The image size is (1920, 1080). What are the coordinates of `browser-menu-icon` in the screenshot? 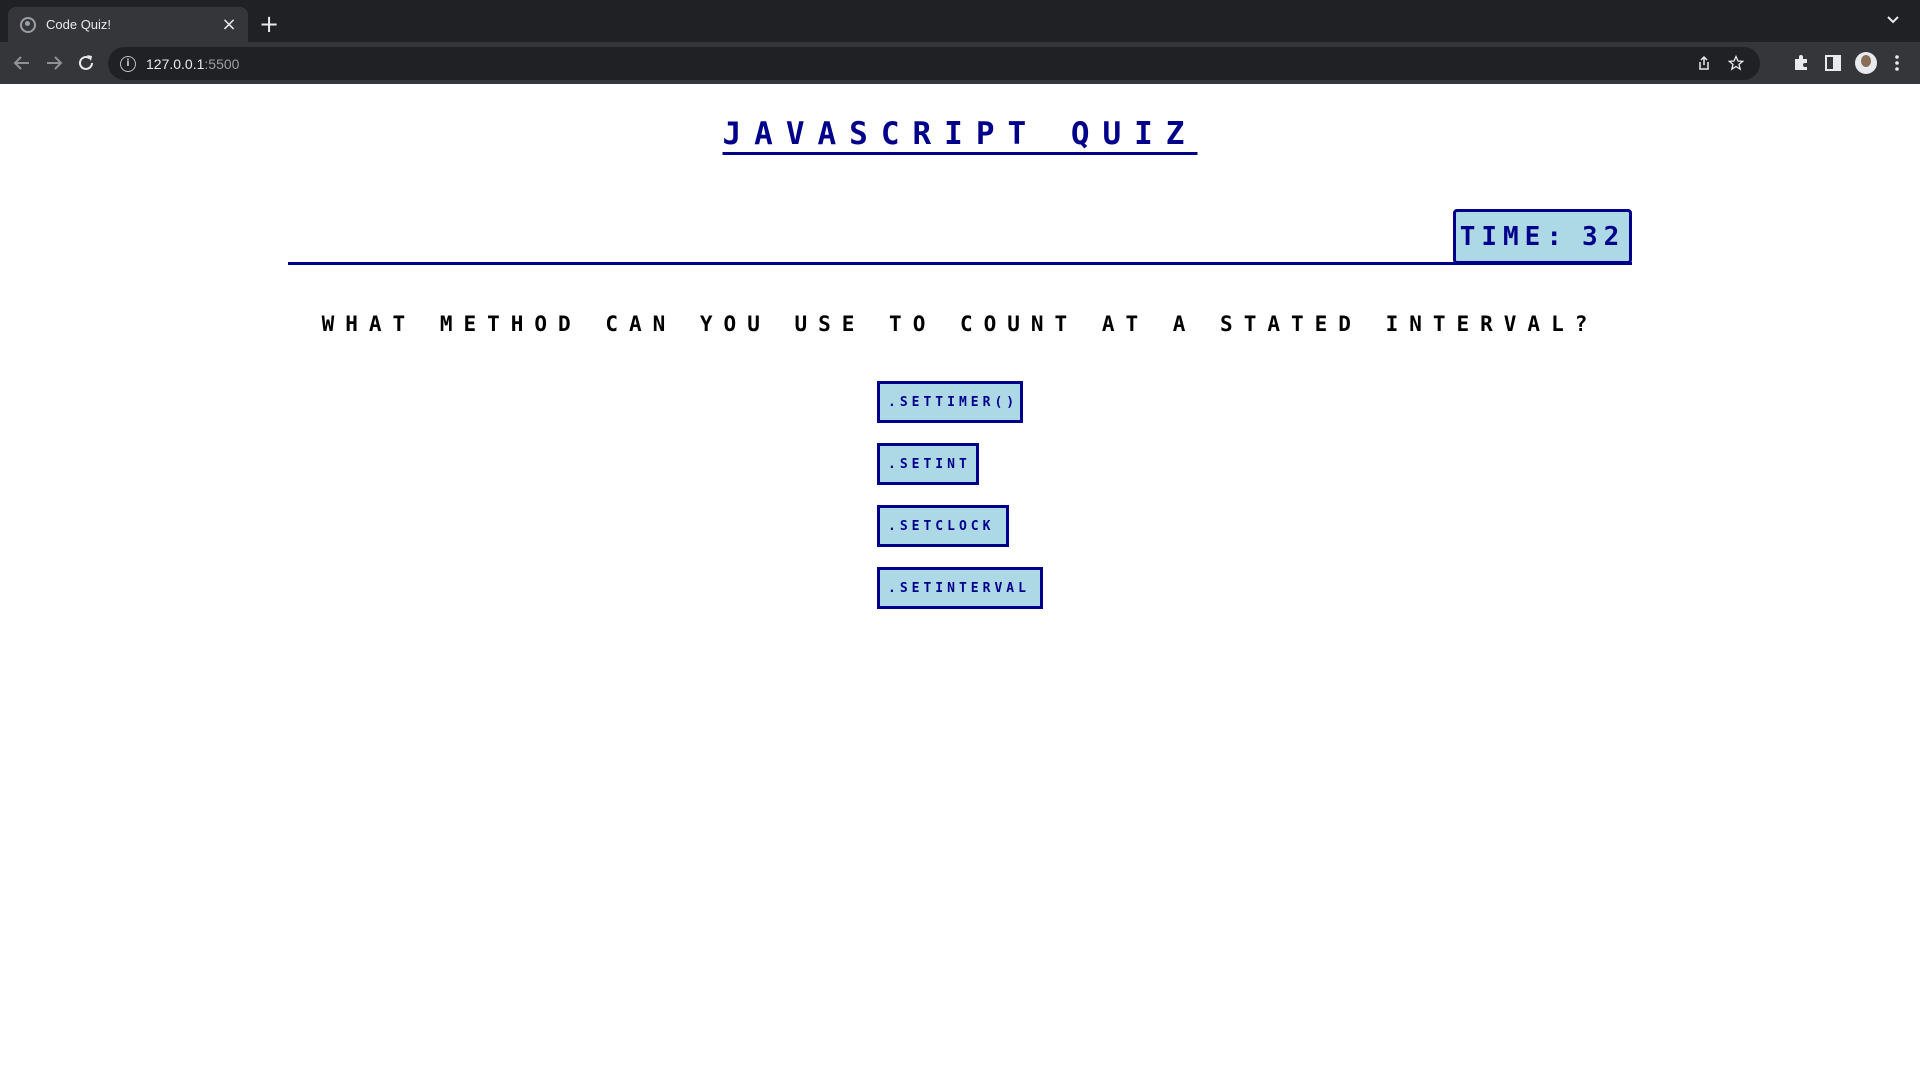 It's located at (1897, 63).